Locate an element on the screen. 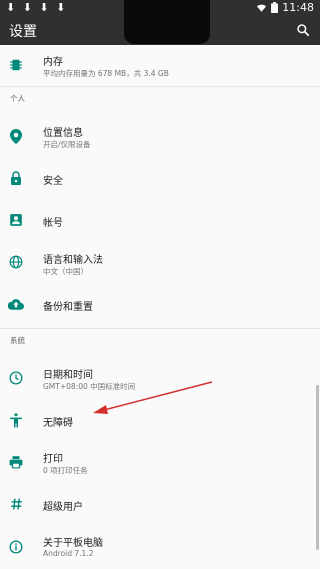 Image resolution: width=320 pixels, height=569 pixels. annotation-arrow is located at coordinates (153, 397).